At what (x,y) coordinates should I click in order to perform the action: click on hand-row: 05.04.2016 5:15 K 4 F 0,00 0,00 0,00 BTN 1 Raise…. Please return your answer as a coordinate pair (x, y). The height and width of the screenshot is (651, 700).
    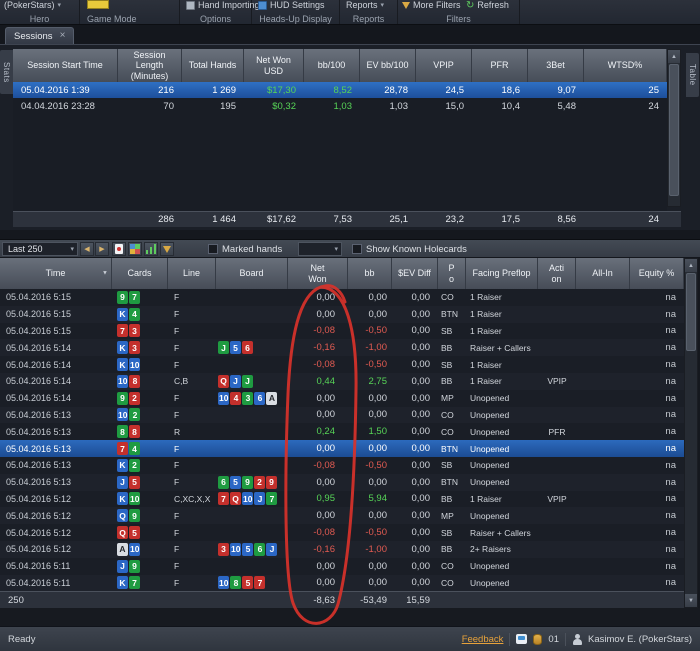
    Looking at the image, I should click on (342, 314).